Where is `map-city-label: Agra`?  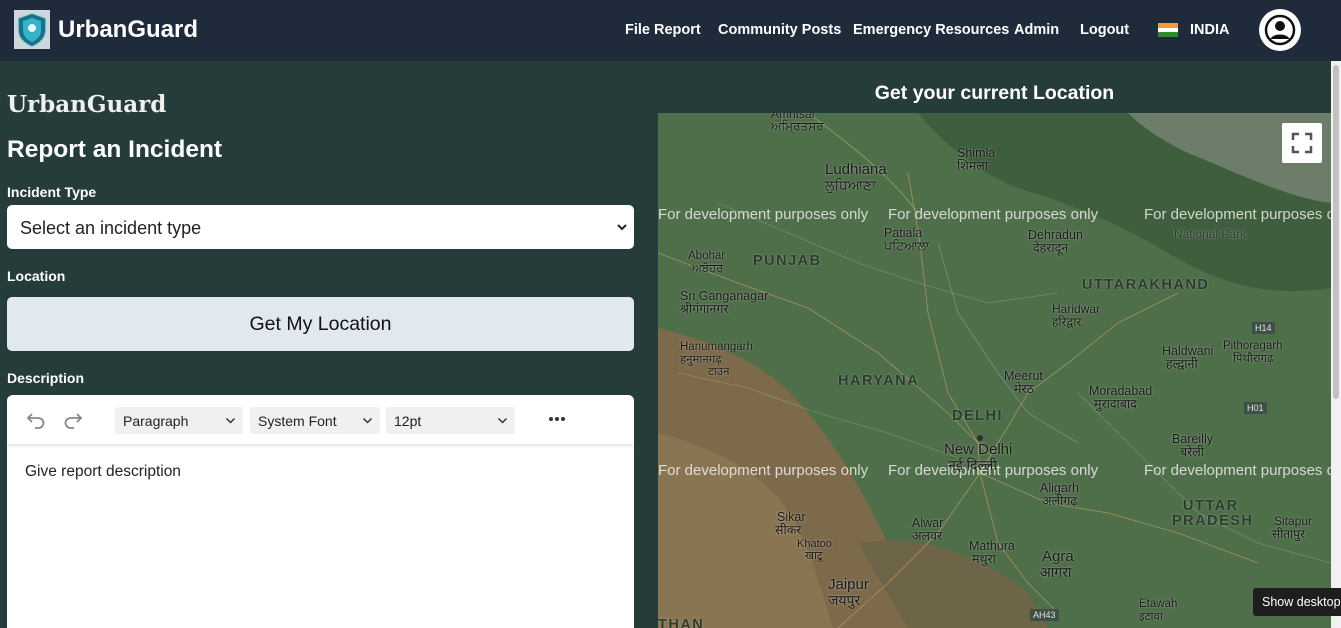 map-city-label: Agra is located at coordinates (1058, 556).